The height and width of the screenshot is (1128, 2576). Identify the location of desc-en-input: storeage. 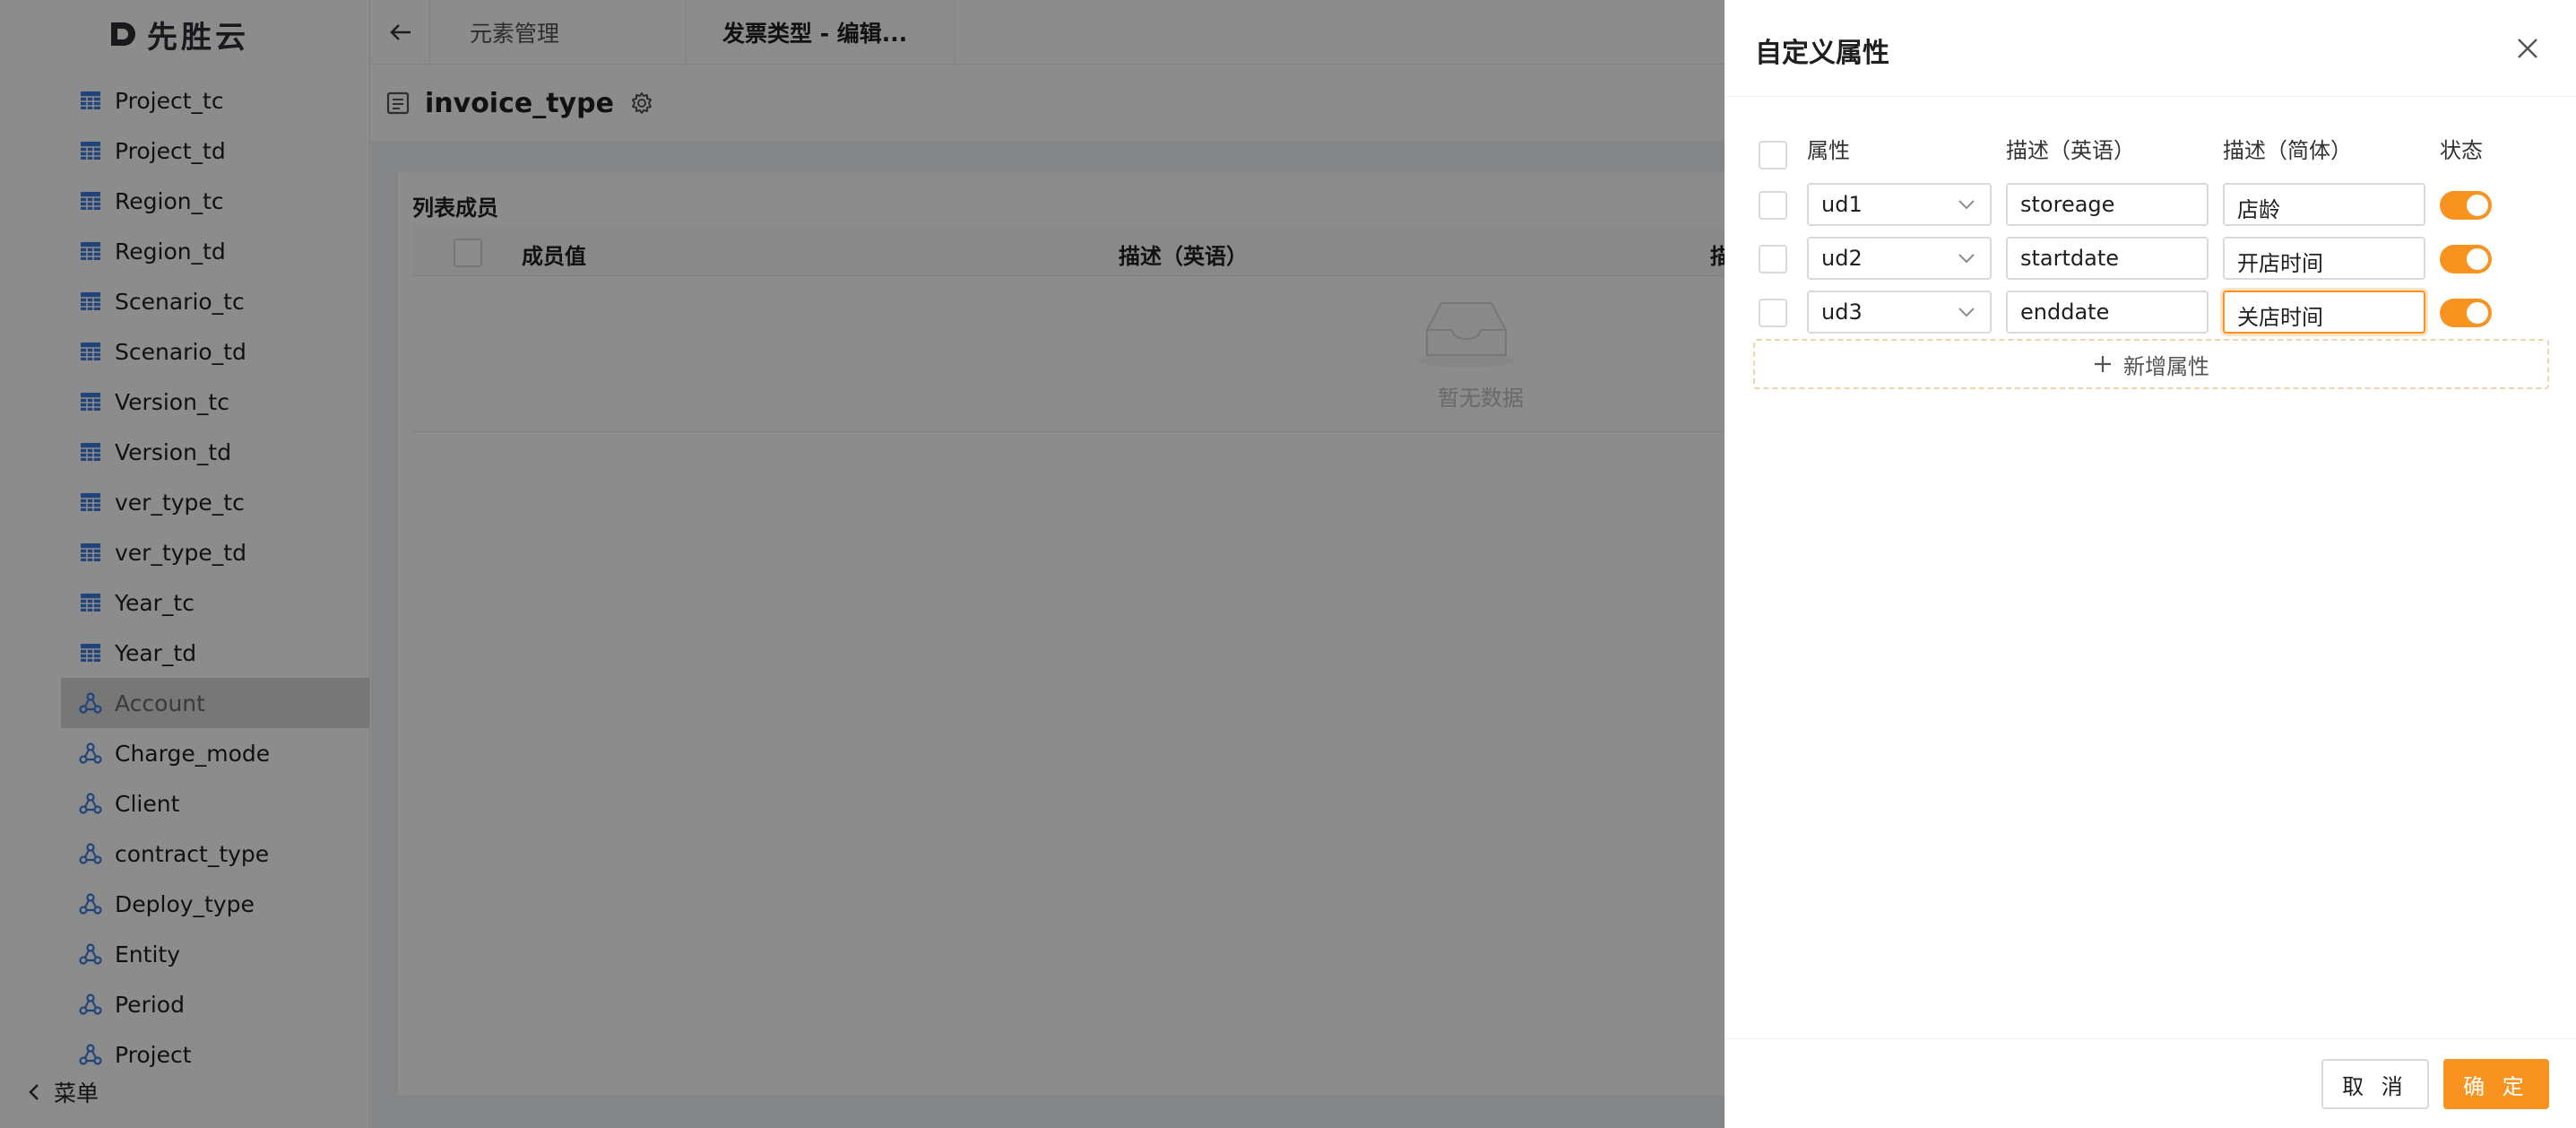
(2107, 204).